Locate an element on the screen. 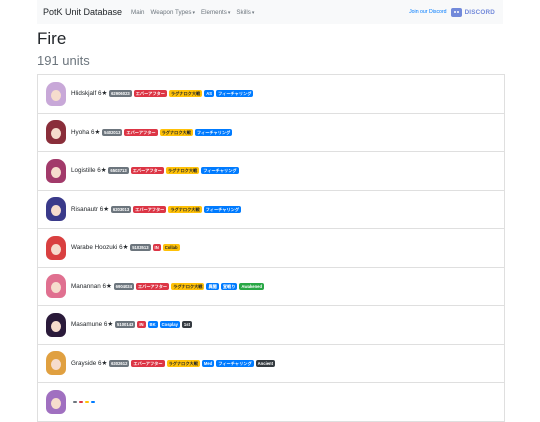 This screenshot has height=422, width=540. unit-name: Warabe Hoozuki 6★ is located at coordinates (99, 247).